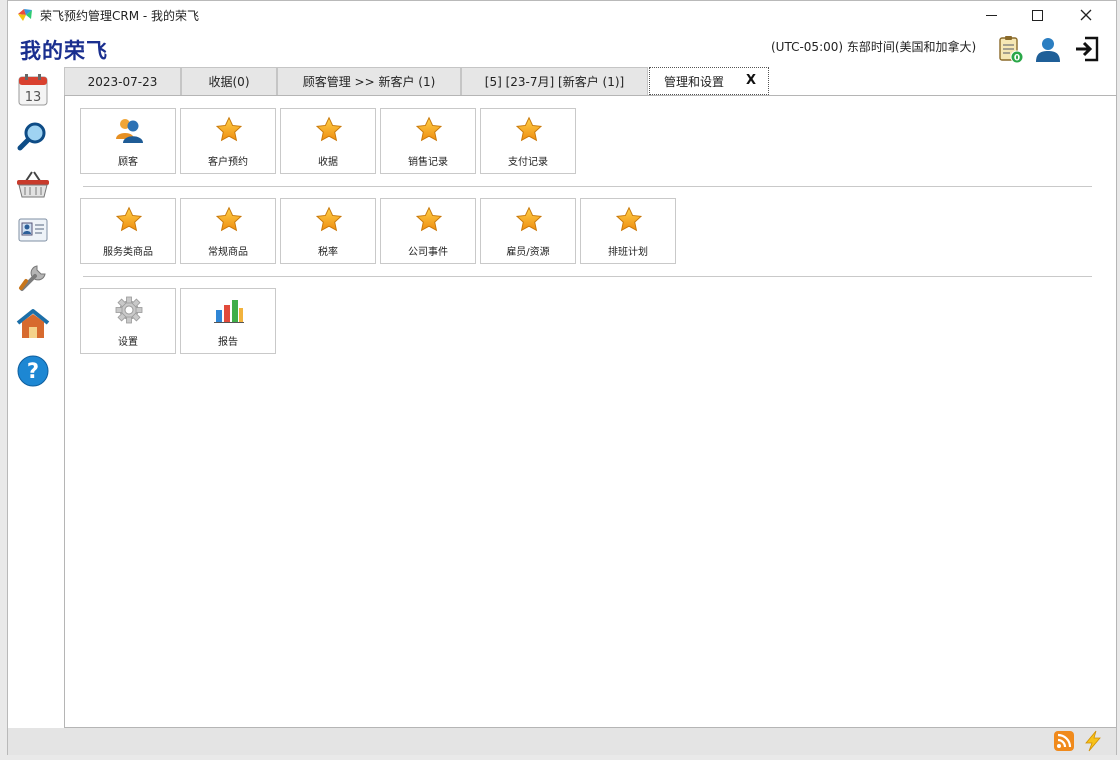 This screenshot has height=760, width=1120. What do you see at coordinates (428, 162) in the screenshot?
I see `tile-label: 销售记录` at bounding box center [428, 162].